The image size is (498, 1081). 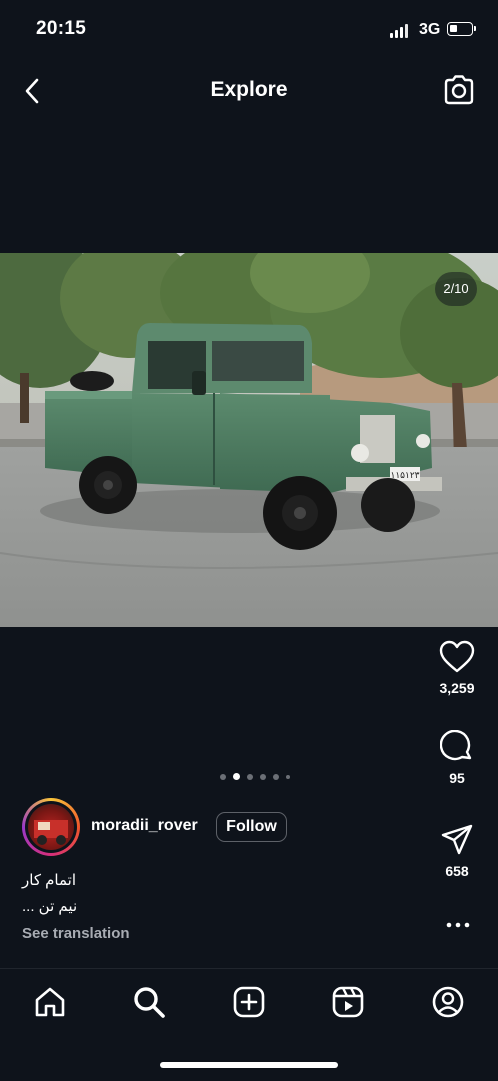 I want to click on nav-search, so click(x=149, y=1002).